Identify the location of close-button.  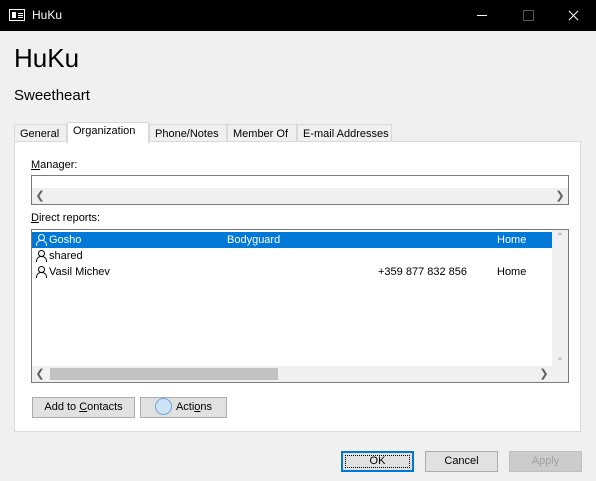
(573, 15).